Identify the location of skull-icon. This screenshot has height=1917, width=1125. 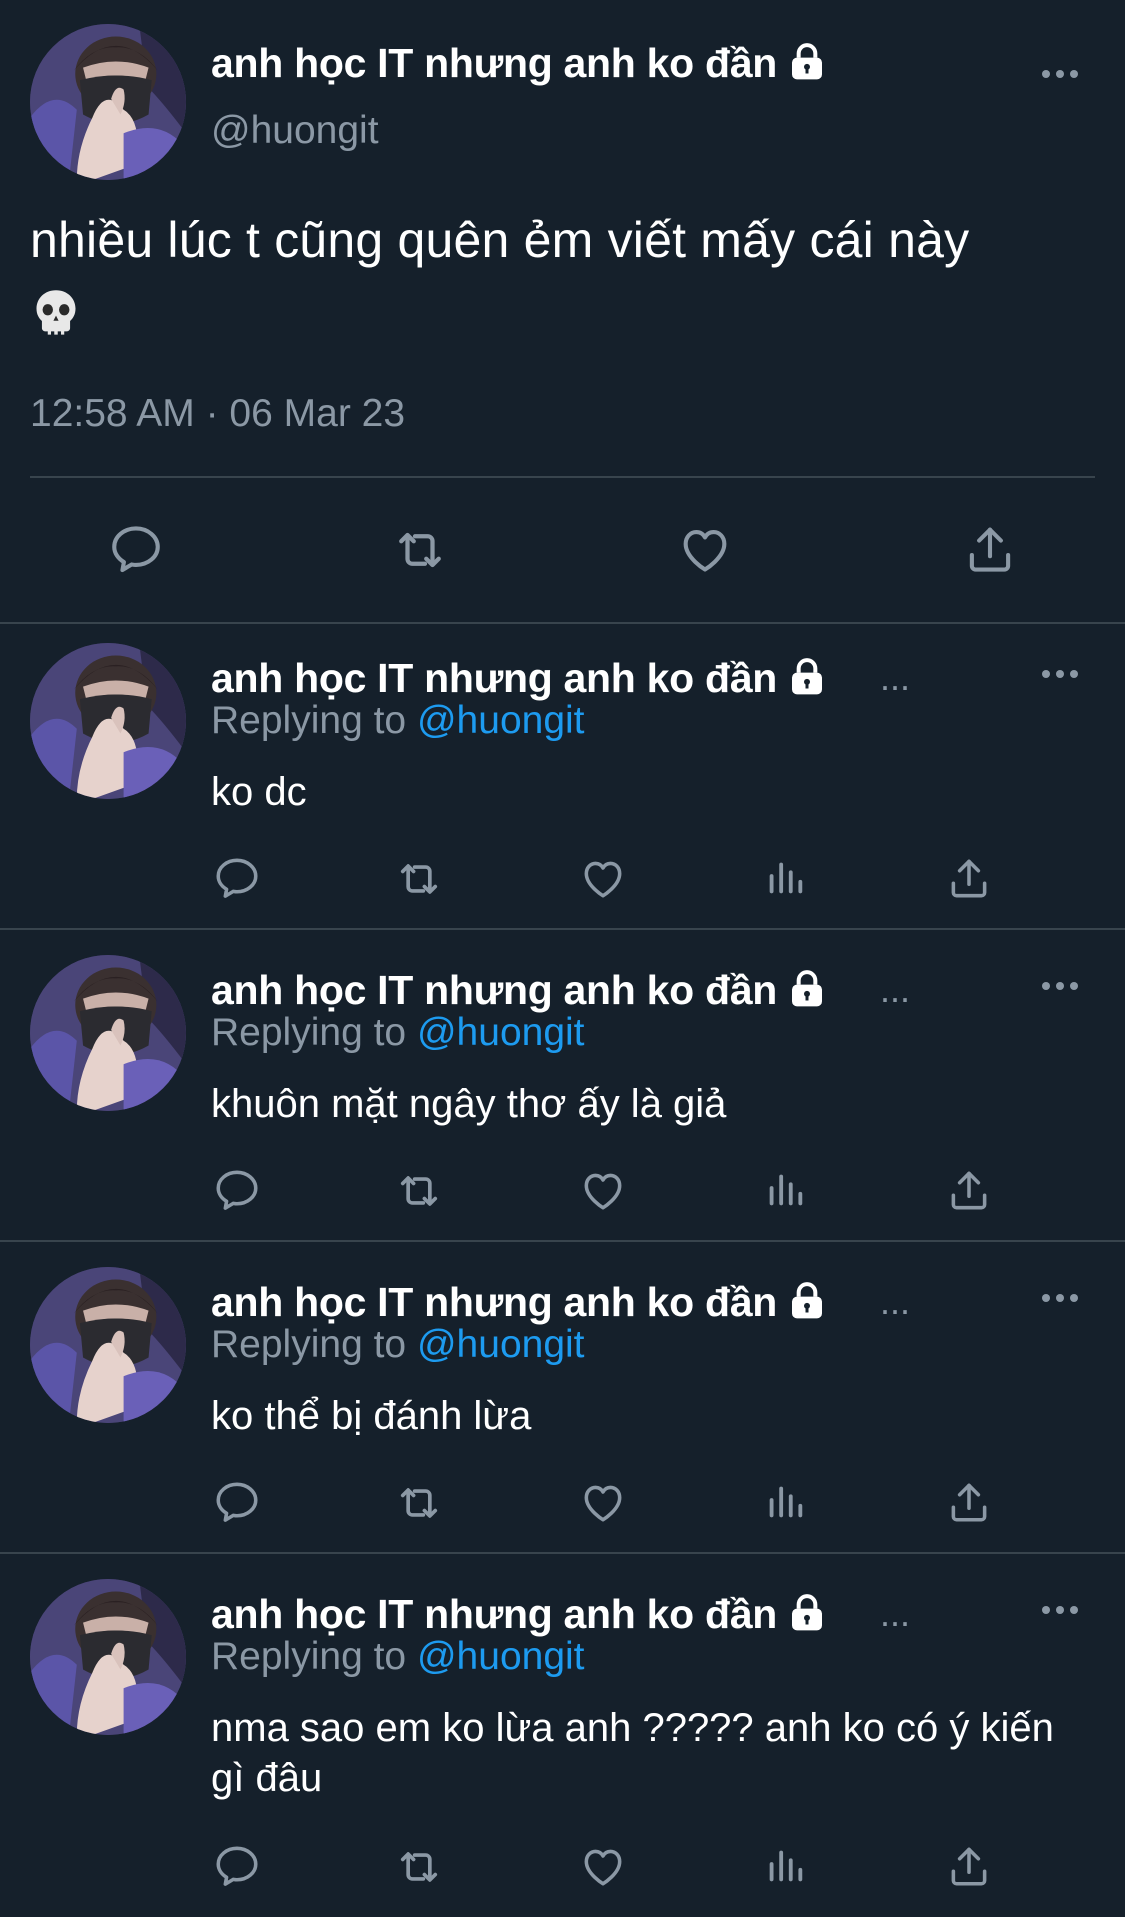
(56, 312).